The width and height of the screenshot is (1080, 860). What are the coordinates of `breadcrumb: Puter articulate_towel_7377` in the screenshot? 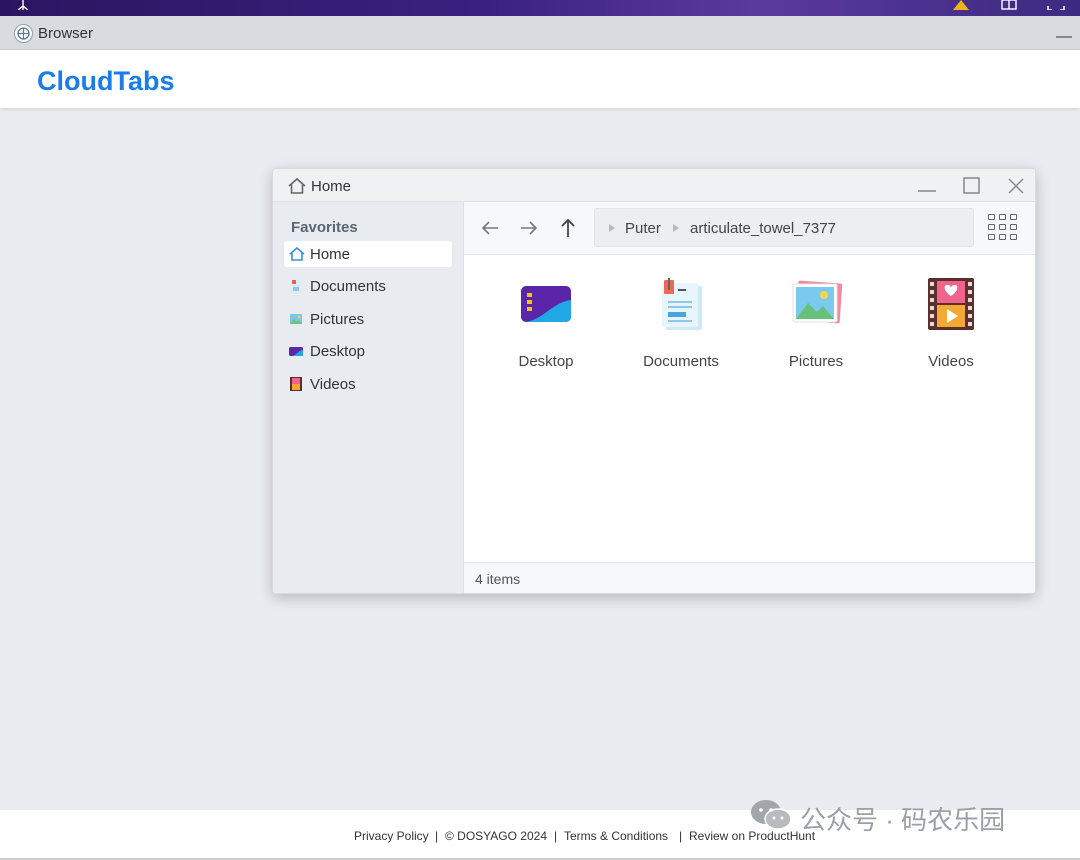 It's located at (784, 227).